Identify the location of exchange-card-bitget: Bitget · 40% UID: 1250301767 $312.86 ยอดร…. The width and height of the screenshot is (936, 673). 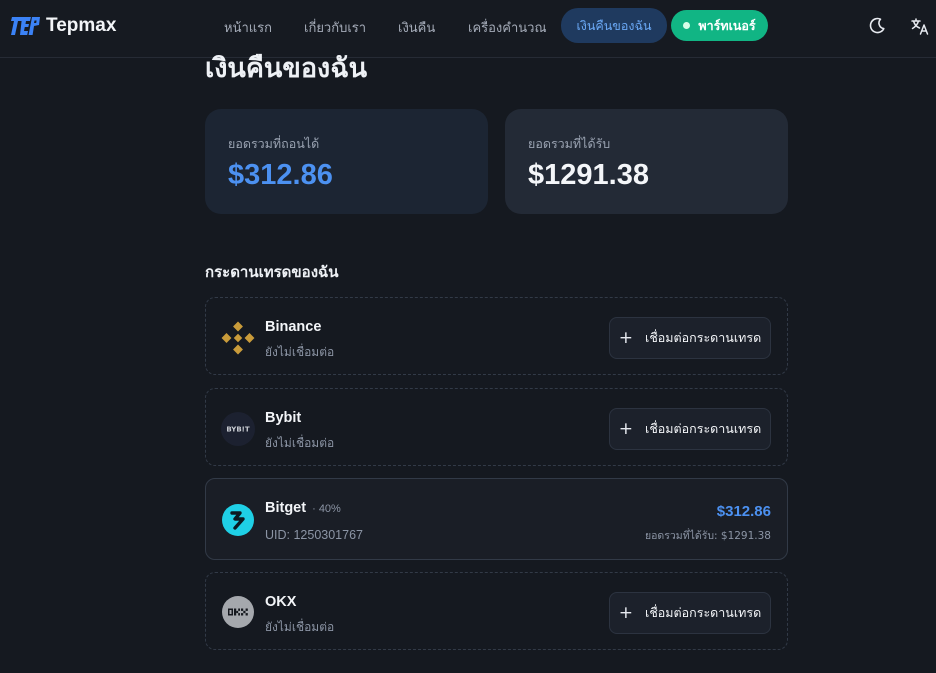
(496, 519).